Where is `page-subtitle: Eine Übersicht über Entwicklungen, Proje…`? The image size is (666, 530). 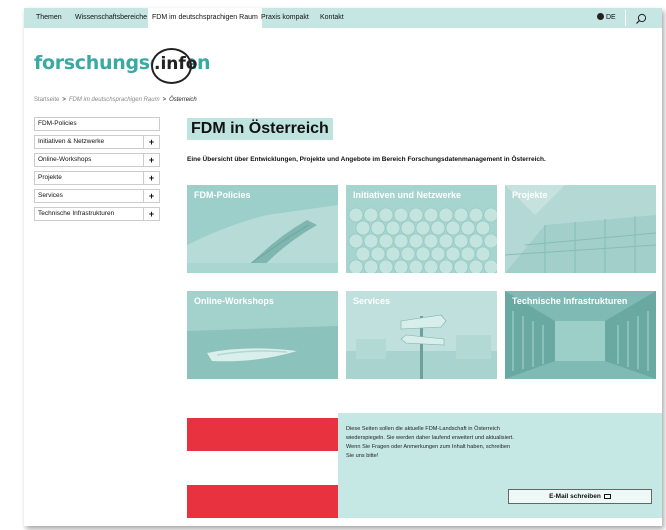
page-subtitle: Eine Übersicht über Entwicklungen, Proje… is located at coordinates (366, 159).